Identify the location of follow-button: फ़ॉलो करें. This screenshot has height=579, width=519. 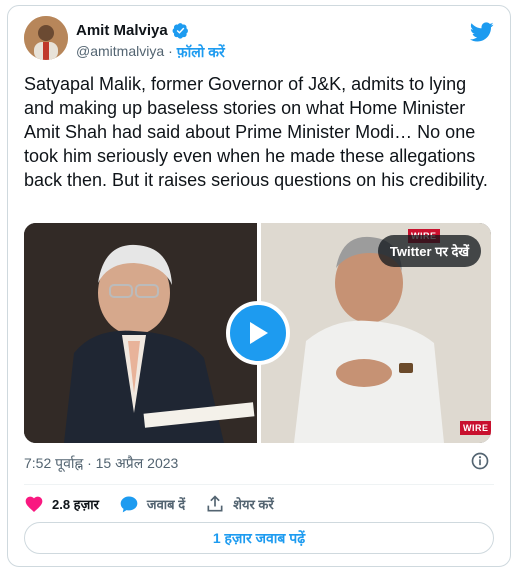
(201, 52).